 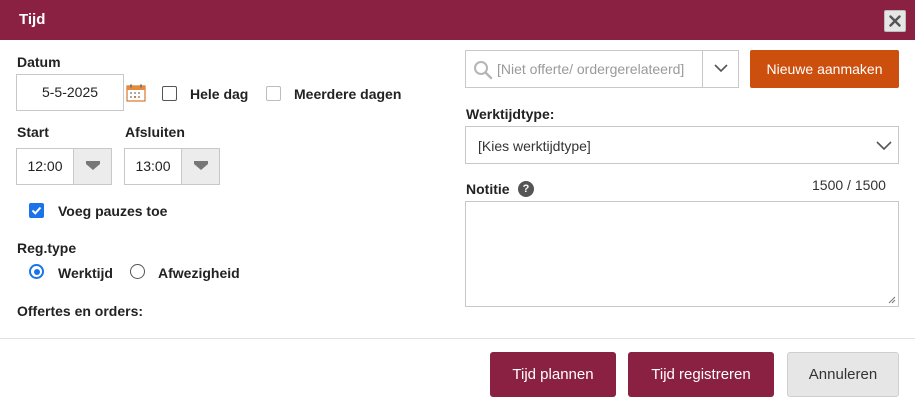 What do you see at coordinates (534, 146) in the screenshot?
I see `werktijdtype-value: [Kies werktijdtype]` at bounding box center [534, 146].